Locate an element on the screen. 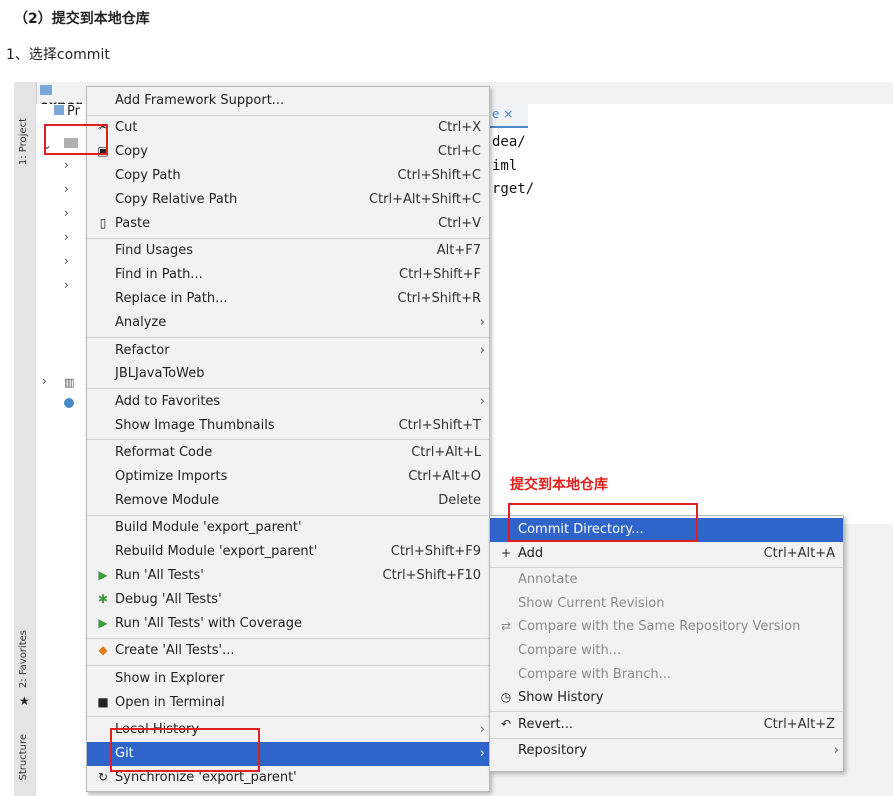  menu-item-label: Show History is located at coordinates (561, 698).